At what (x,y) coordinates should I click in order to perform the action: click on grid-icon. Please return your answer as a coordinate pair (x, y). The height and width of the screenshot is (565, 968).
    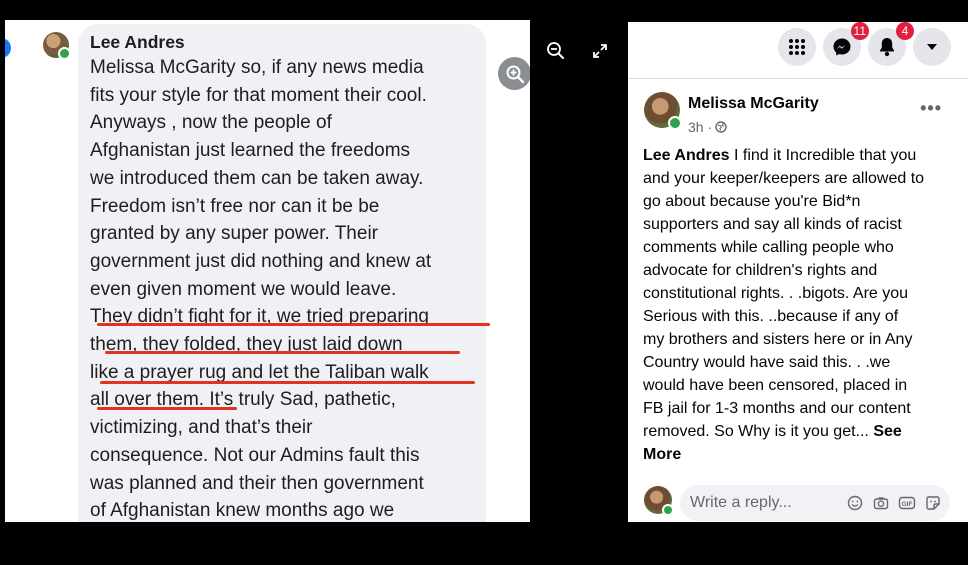
    Looking at the image, I should click on (797, 47).